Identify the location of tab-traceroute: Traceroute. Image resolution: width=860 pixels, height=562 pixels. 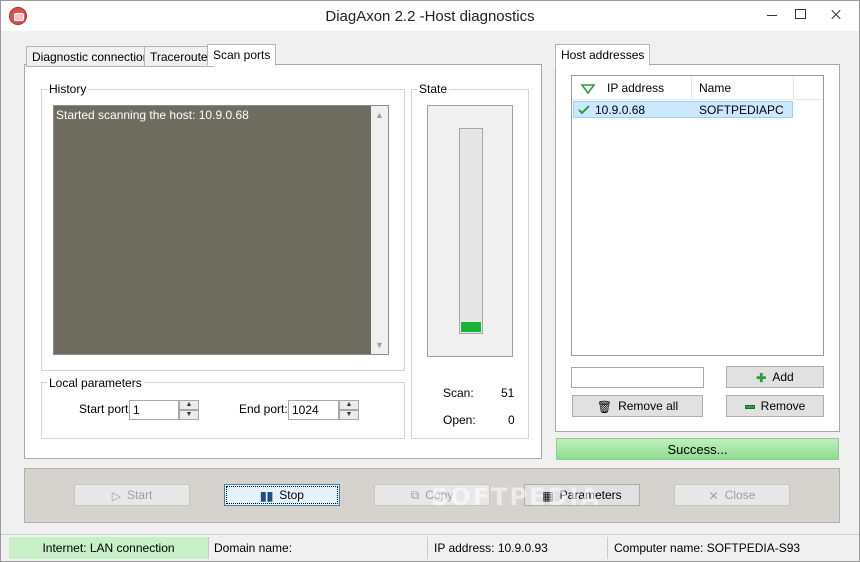
(179, 56).